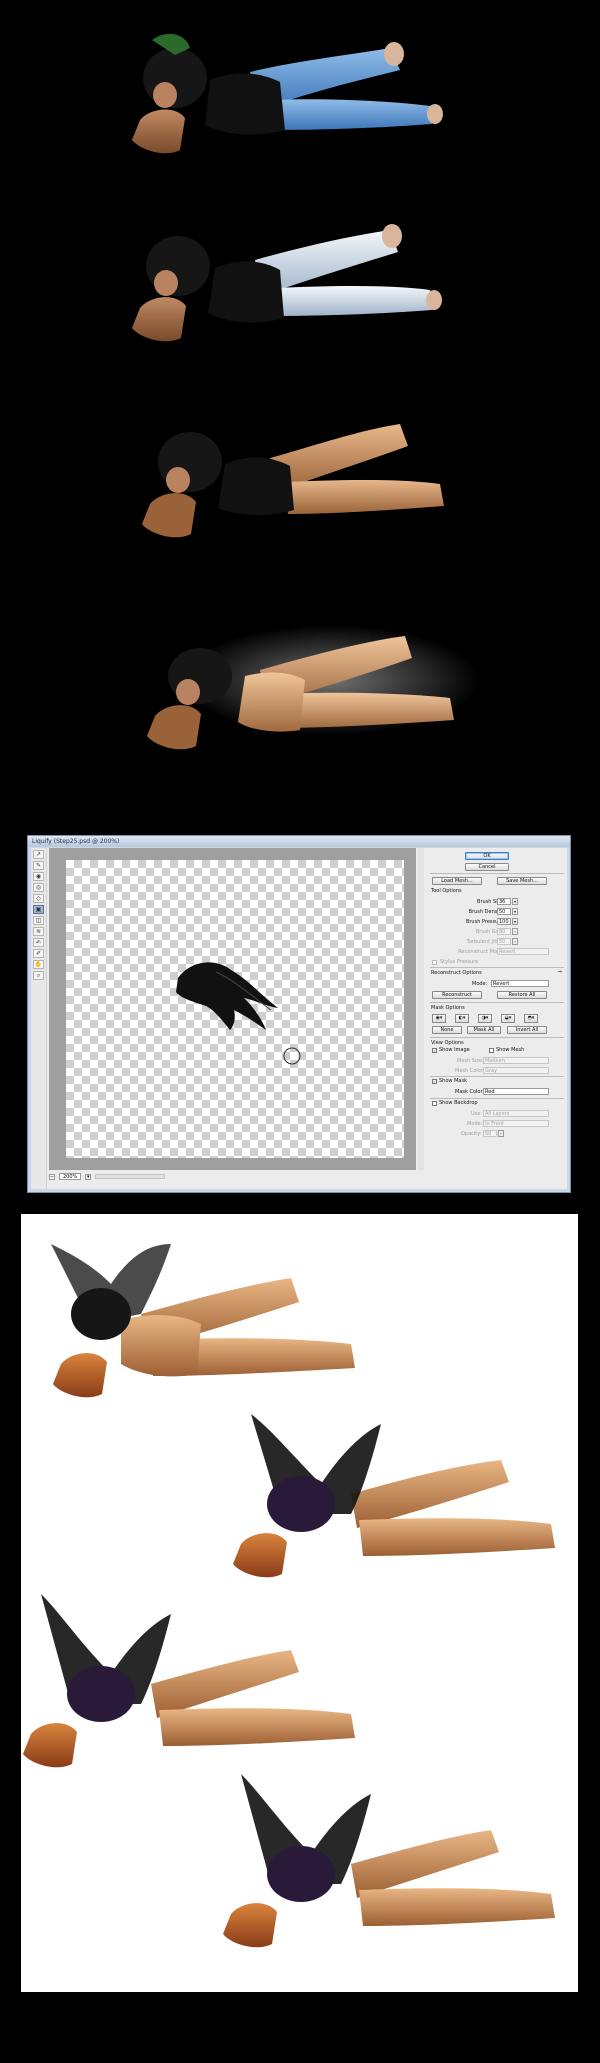  I want to click on bloat-tool-icon: ◇, so click(38, 898).